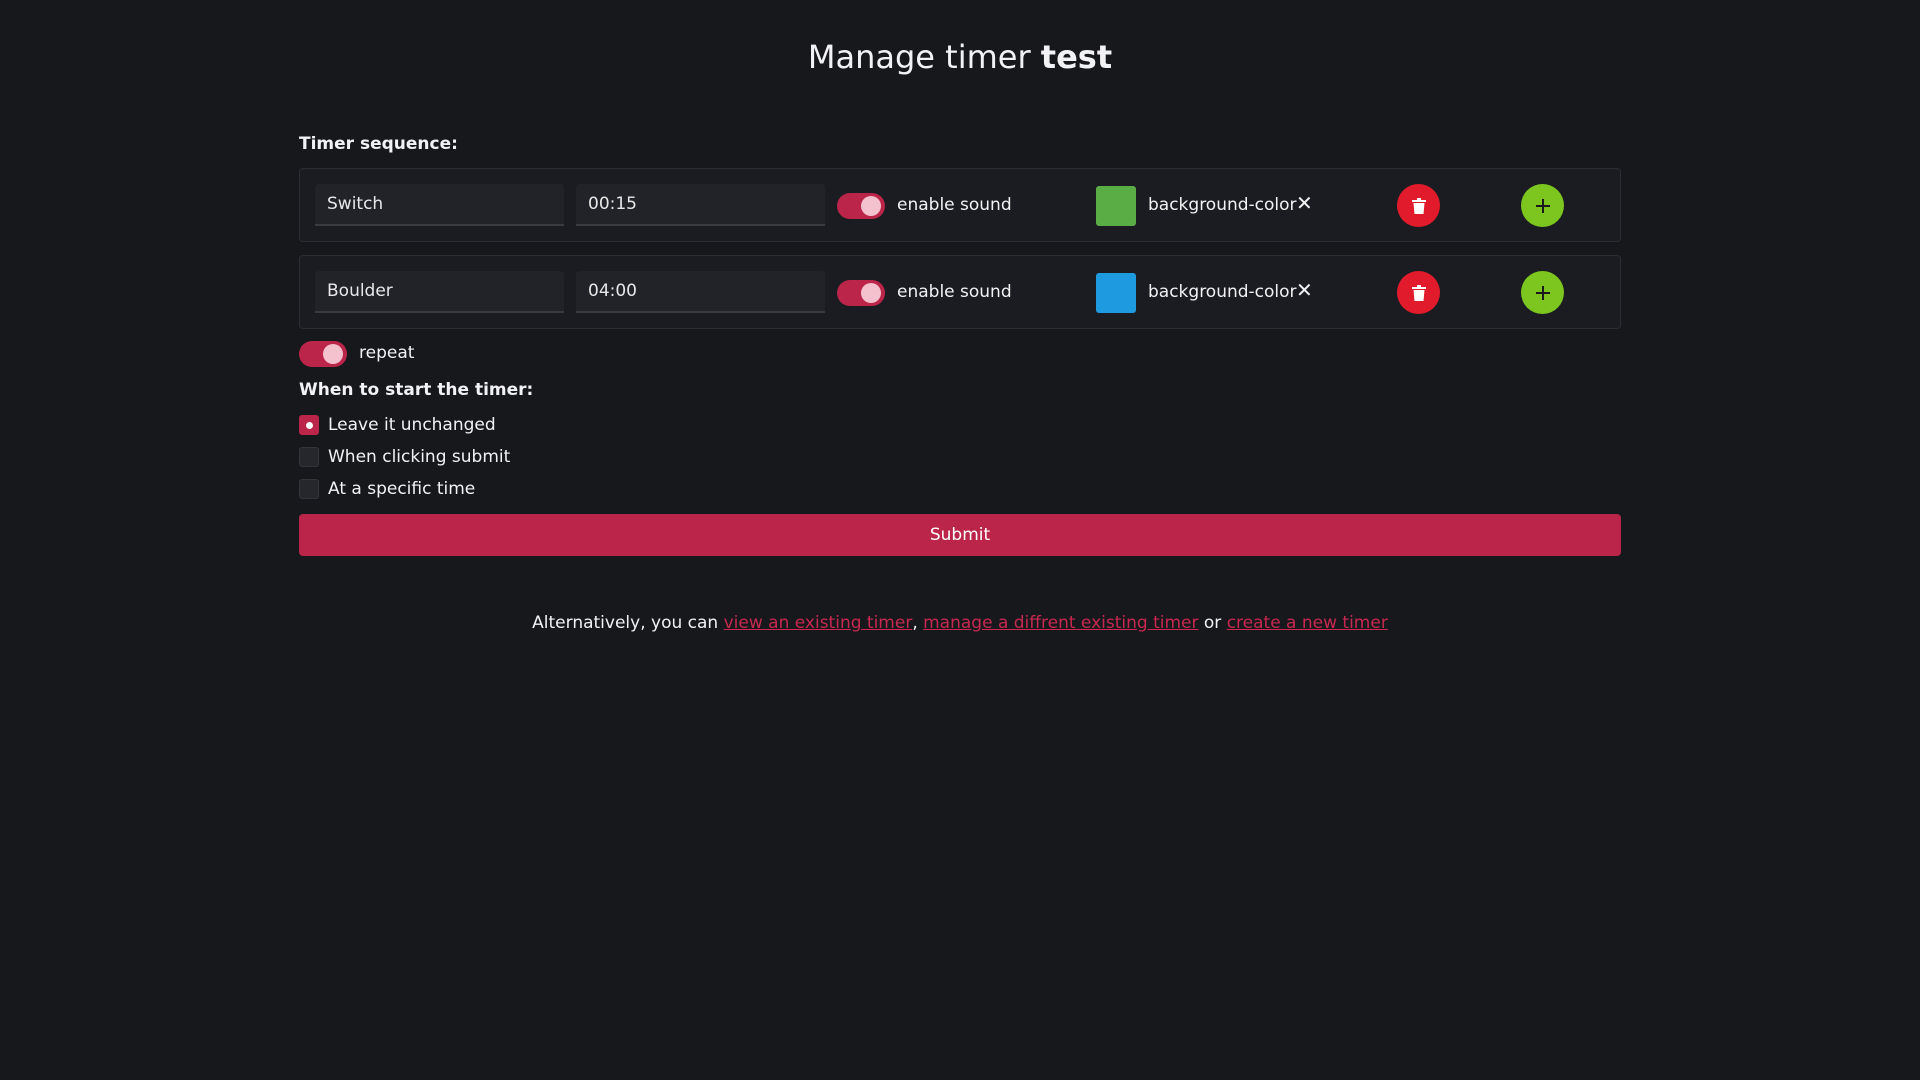 Image resolution: width=1920 pixels, height=1080 pixels. What do you see at coordinates (416, 390) in the screenshot?
I see `start-label: When to start the timer:` at bounding box center [416, 390].